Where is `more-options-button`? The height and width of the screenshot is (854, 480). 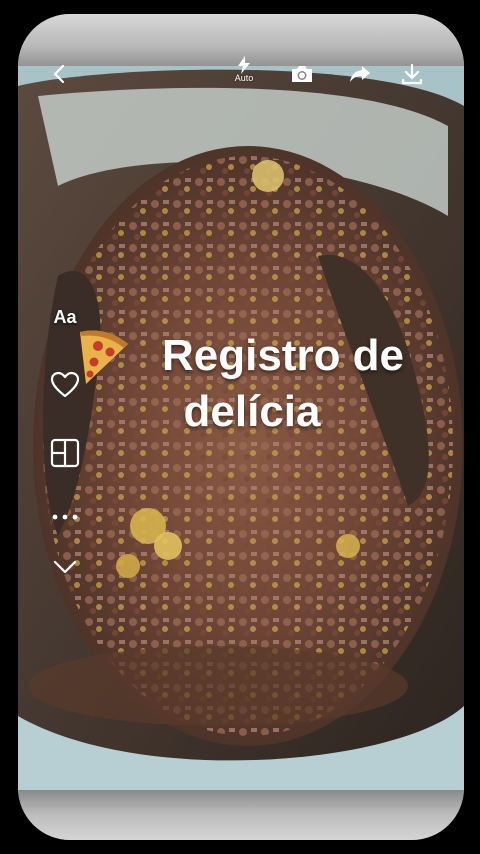
more-options-button is located at coordinates (65, 517).